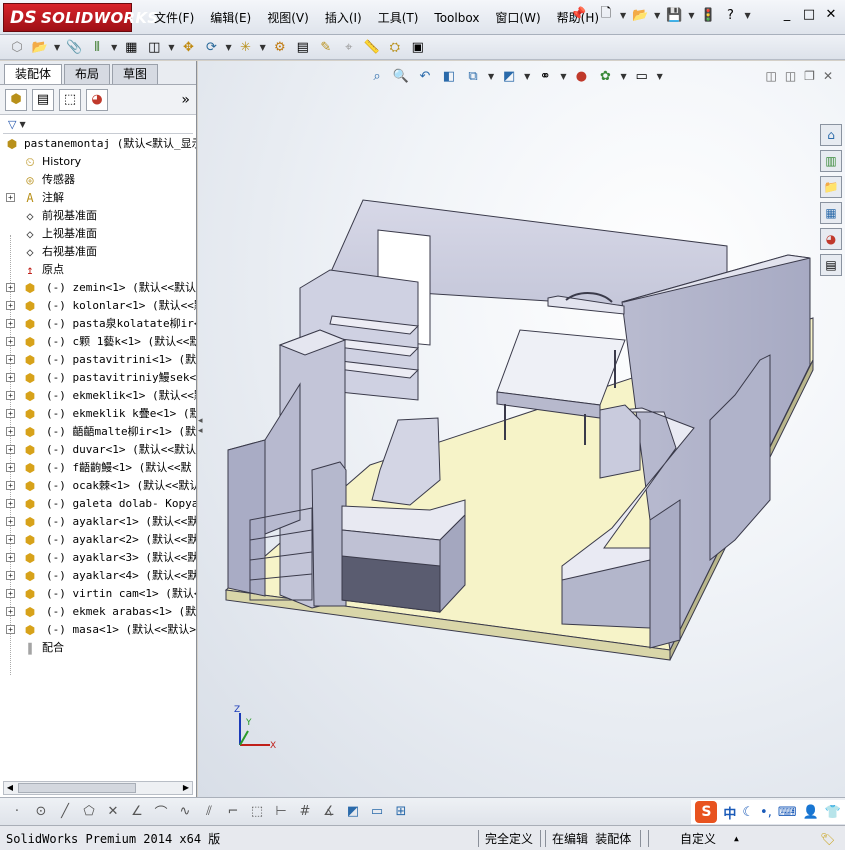 Image resolution: width=845 pixels, height=850 pixels. Describe the element at coordinates (833, 812) in the screenshot. I see `skin-icon: 👕` at that location.